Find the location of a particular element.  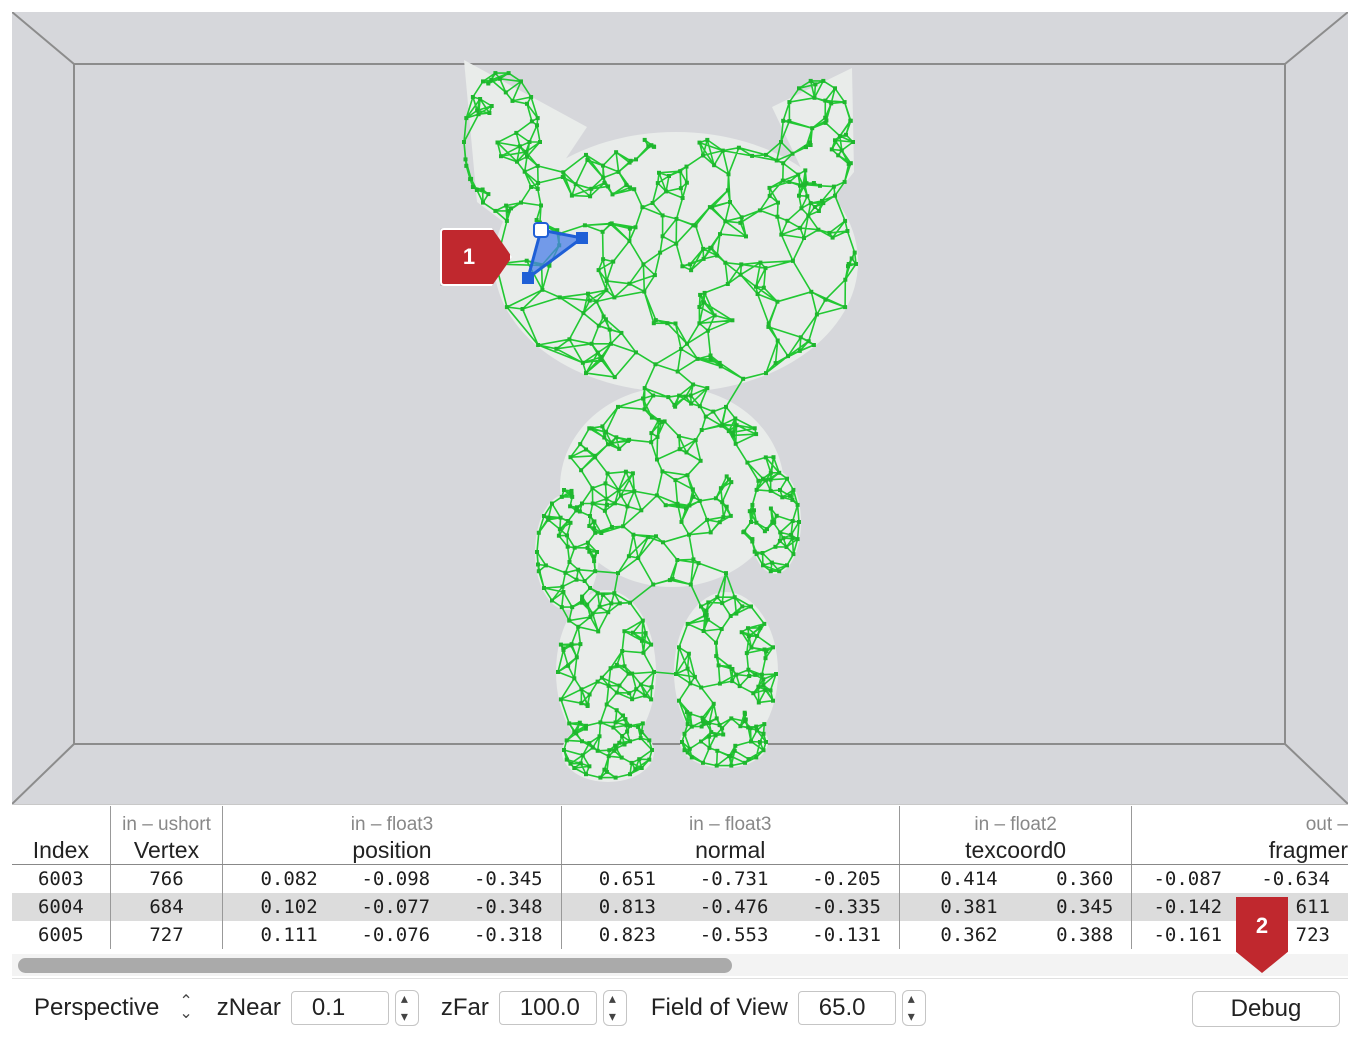

cell-vertex: 727 is located at coordinates (166, 935).